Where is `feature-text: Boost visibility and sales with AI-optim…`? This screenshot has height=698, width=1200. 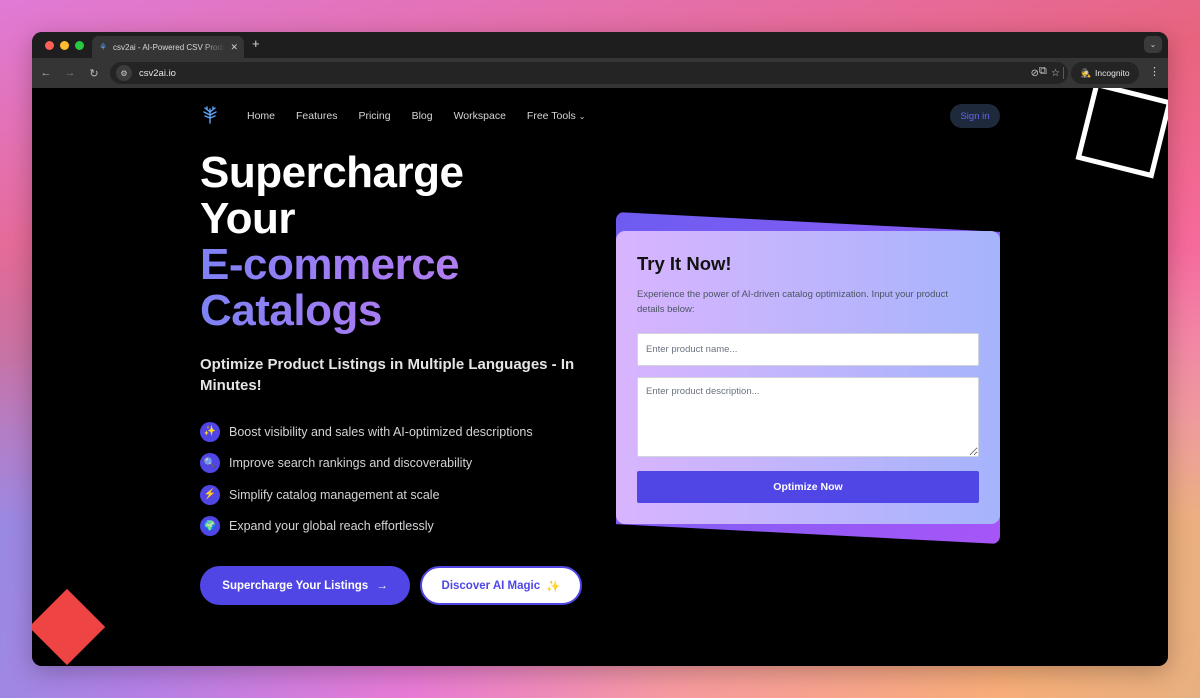 feature-text: Boost visibility and sales with AI-optim… is located at coordinates (381, 431).